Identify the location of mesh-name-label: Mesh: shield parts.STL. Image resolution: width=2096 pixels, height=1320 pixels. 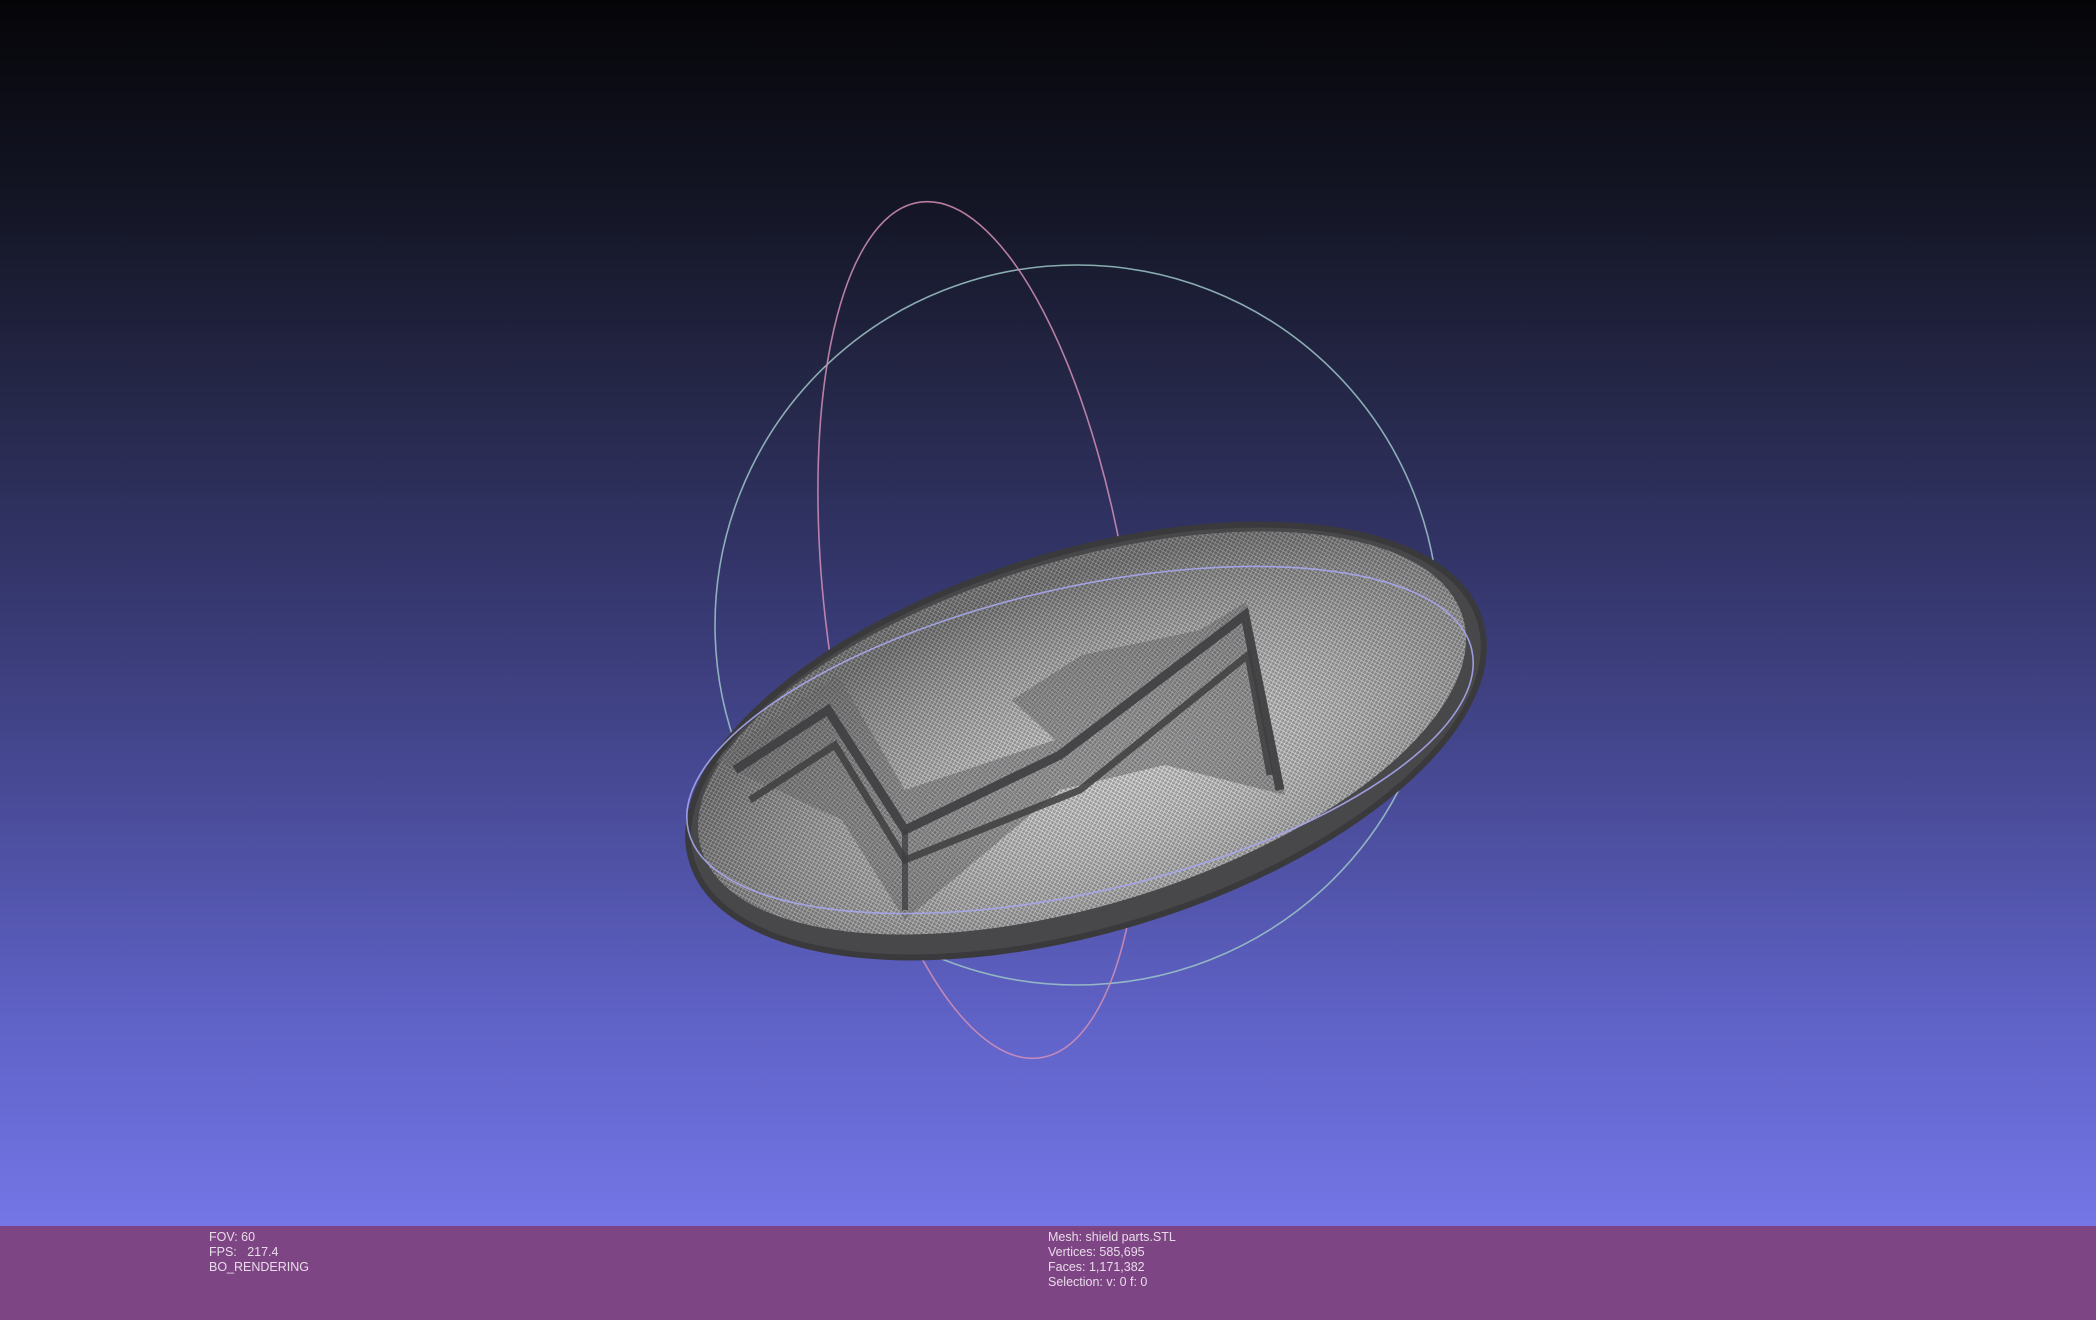
(1112, 1237).